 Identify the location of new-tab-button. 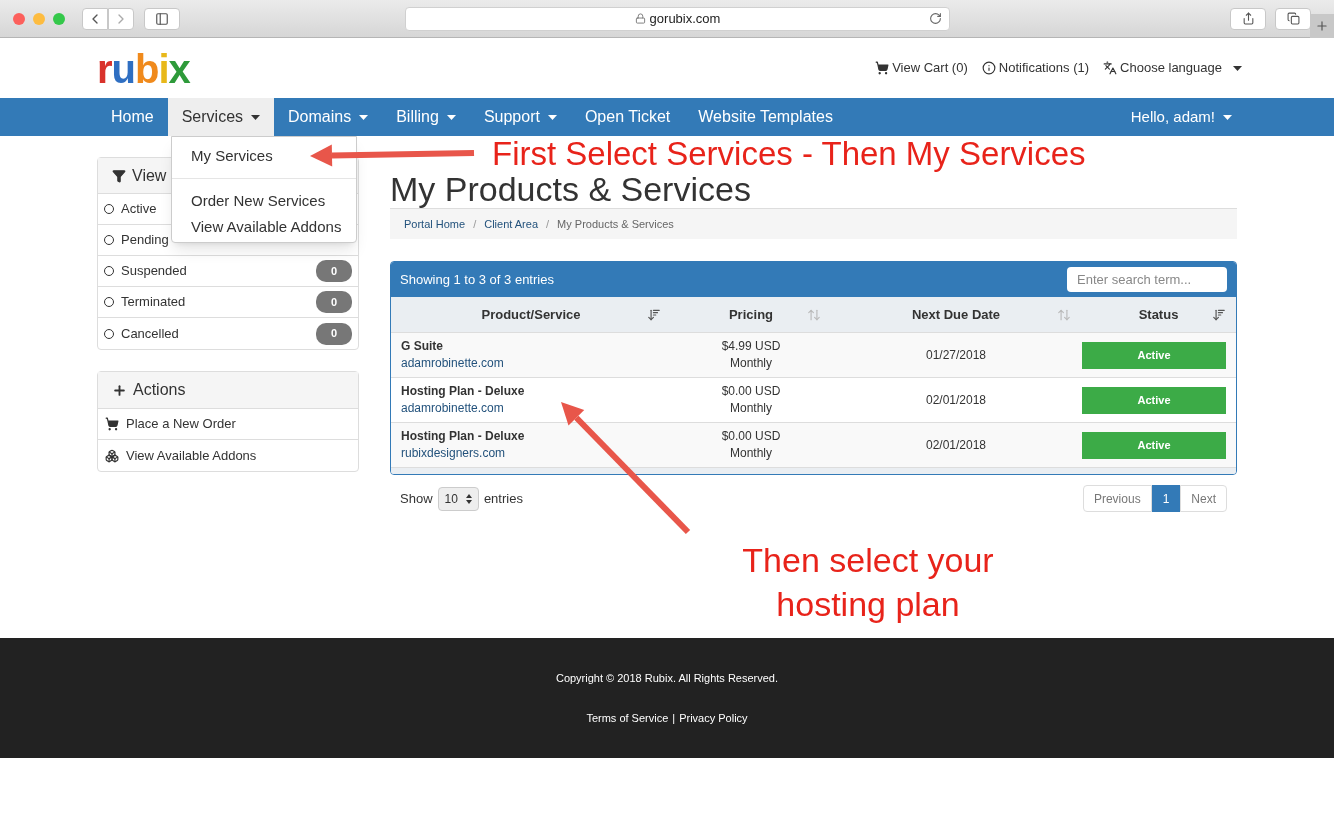
(1322, 26).